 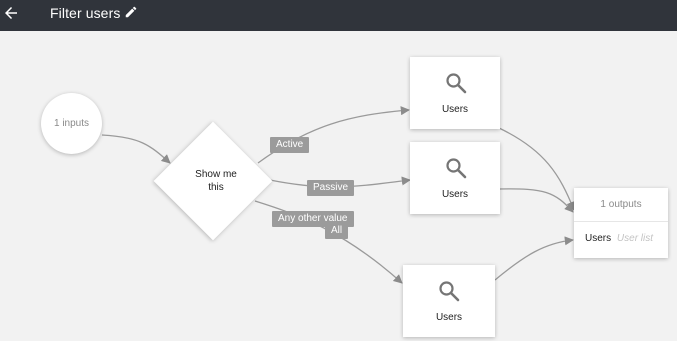 I want to click on edge-card1-to-output, so click(x=537, y=169).